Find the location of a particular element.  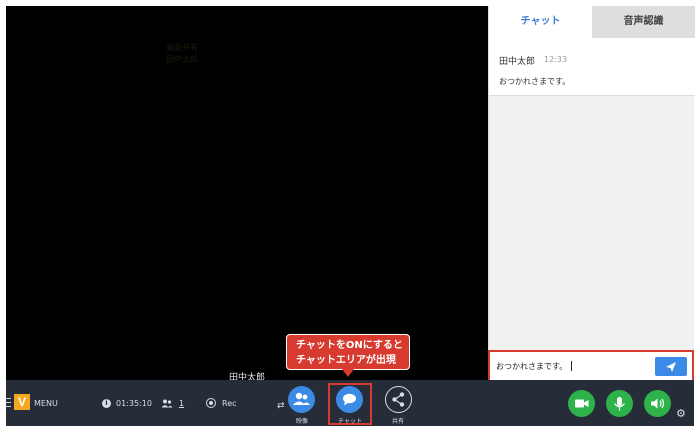

tab-voice-recognition: 音声認識 is located at coordinates (643, 22).